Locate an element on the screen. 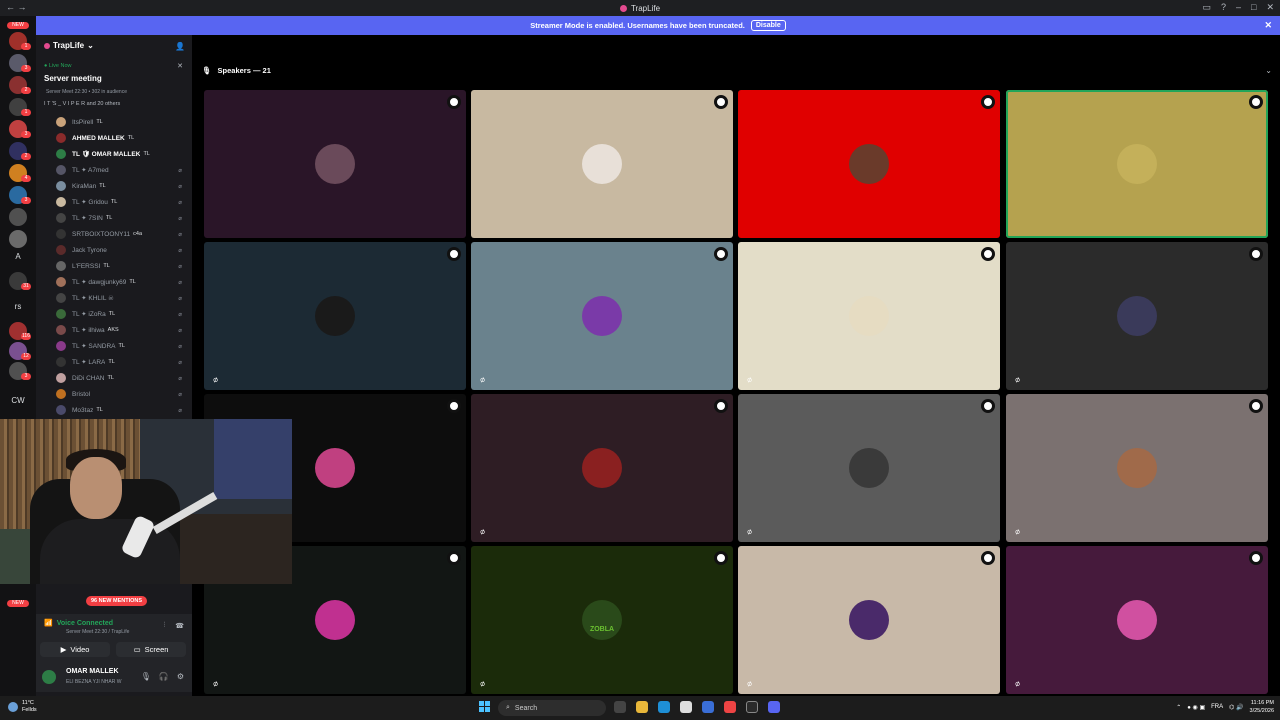  inbox-icon: ▭ is located at coordinates (1206, 7).